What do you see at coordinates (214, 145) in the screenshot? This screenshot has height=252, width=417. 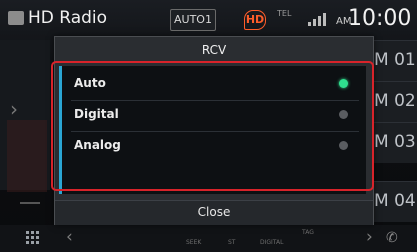 I see `option-analog: Analog` at bounding box center [214, 145].